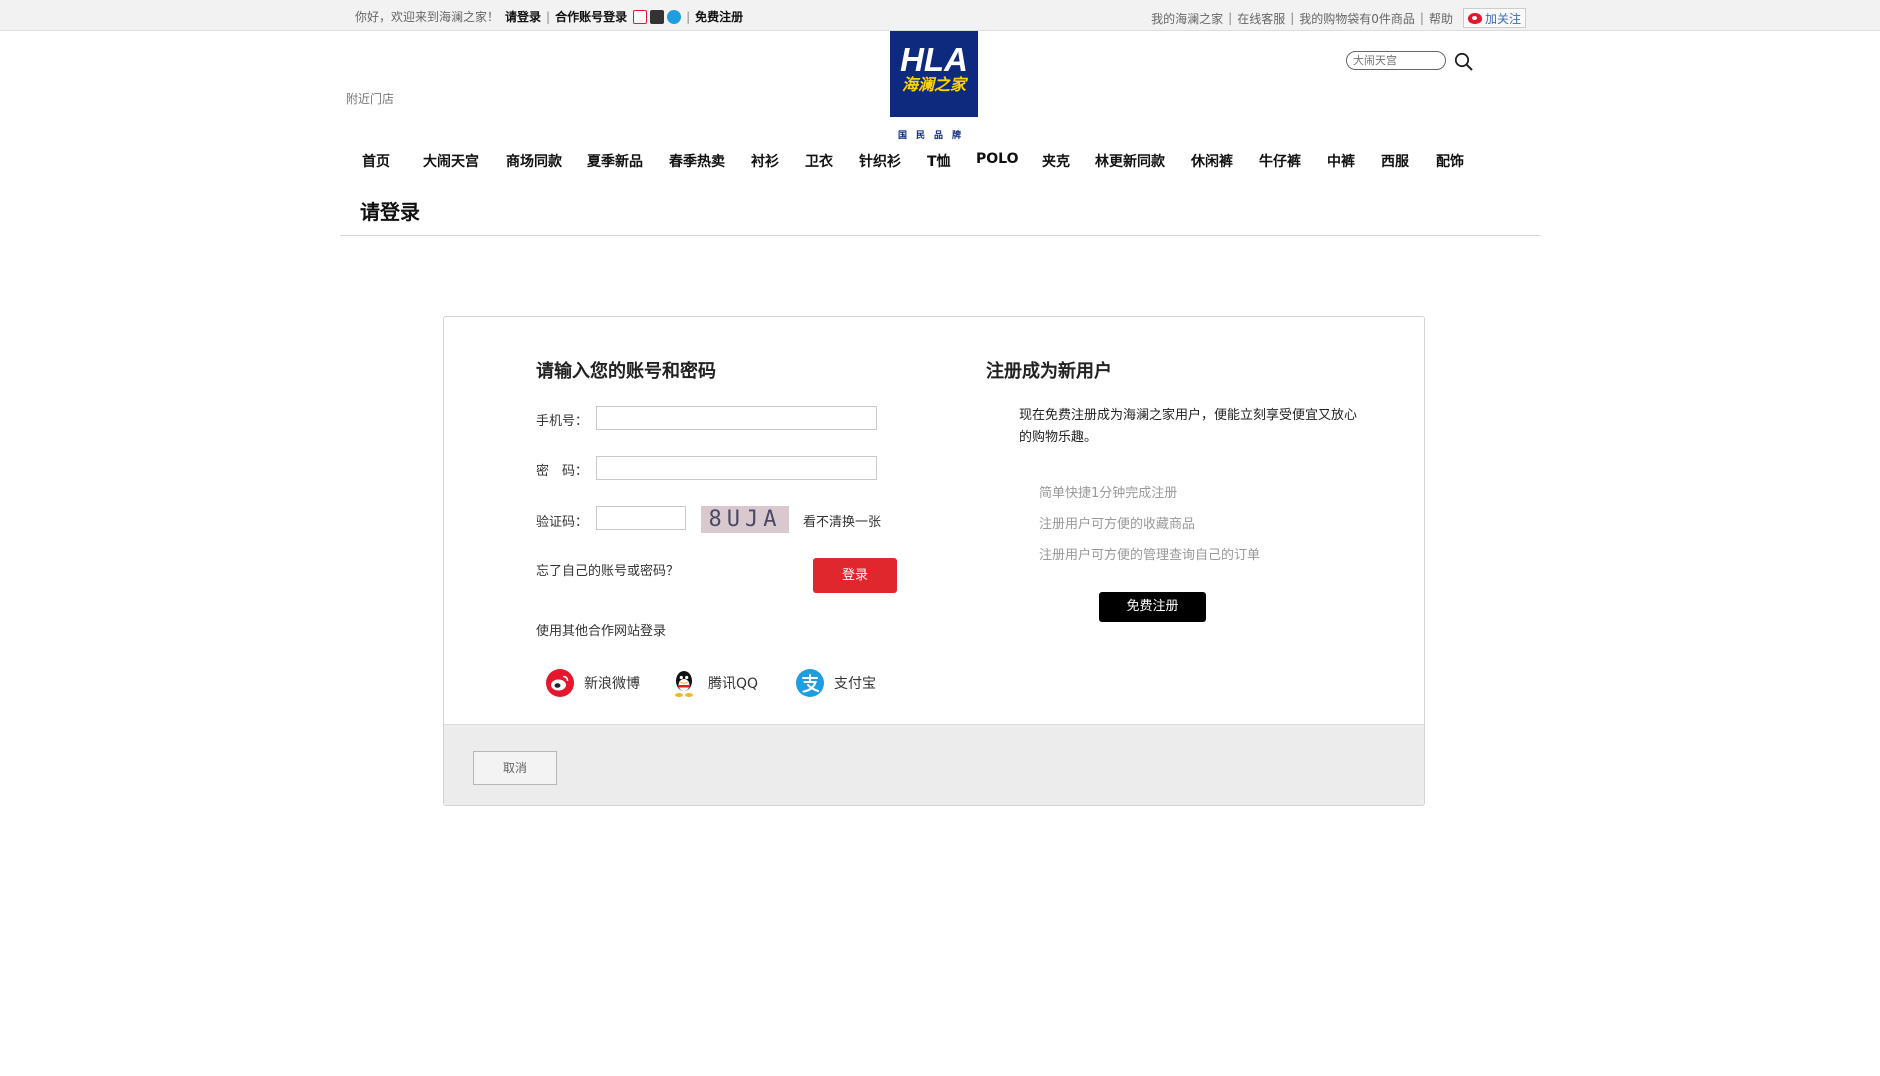 The width and height of the screenshot is (1880, 1076). Describe the element at coordinates (1150, 555) in the screenshot. I see `register-benefit: 注册用户可方便的管理查询自己的订单` at that location.